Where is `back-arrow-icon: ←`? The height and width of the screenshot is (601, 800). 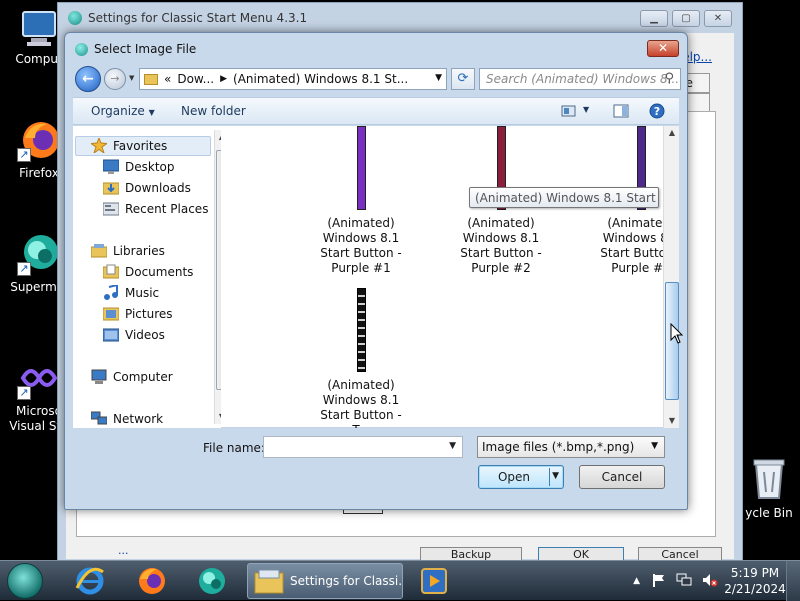
back-arrow-icon: ← is located at coordinates (88, 79).